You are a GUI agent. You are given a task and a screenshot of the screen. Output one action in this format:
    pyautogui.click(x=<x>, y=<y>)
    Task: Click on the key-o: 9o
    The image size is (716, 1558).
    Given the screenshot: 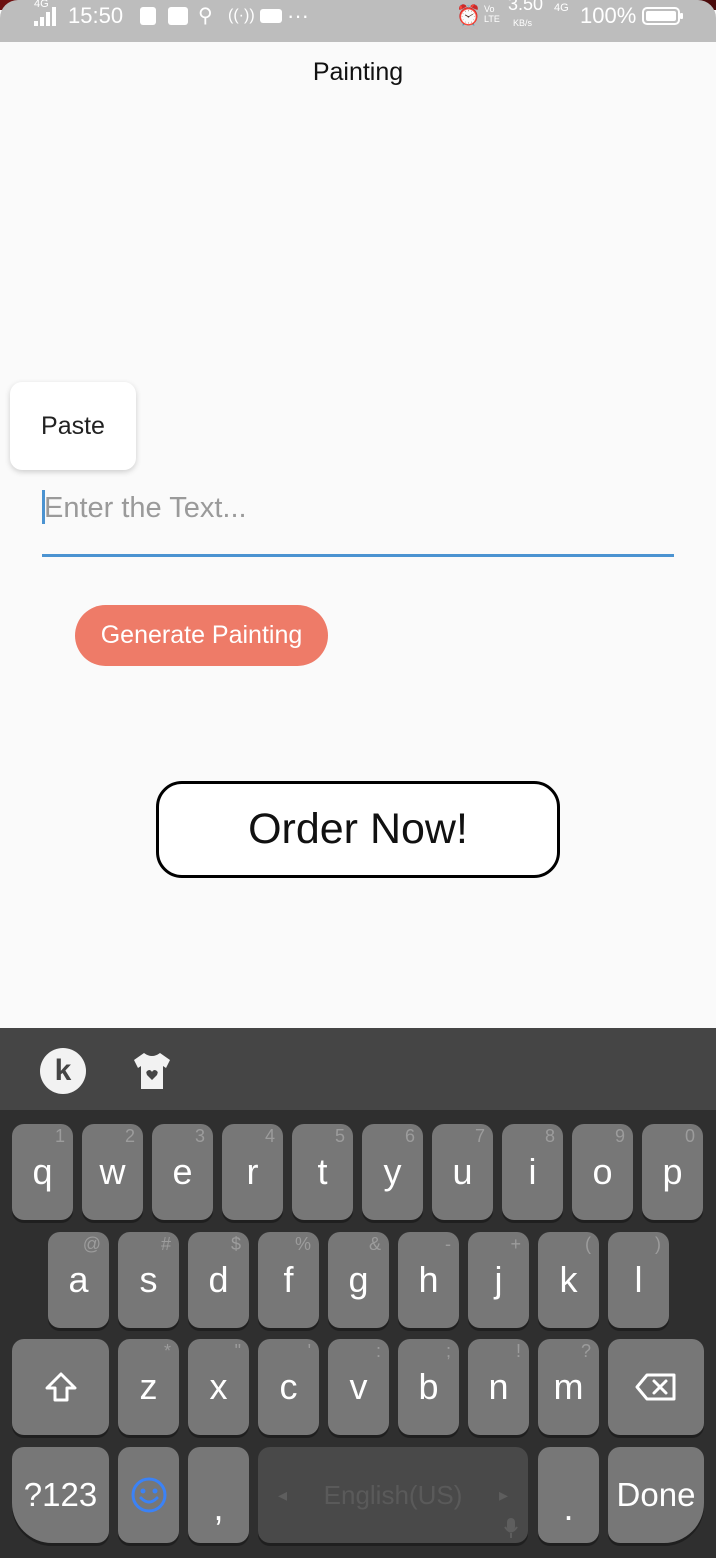 What is the action you would take?
    pyautogui.click(x=602, y=1172)
    